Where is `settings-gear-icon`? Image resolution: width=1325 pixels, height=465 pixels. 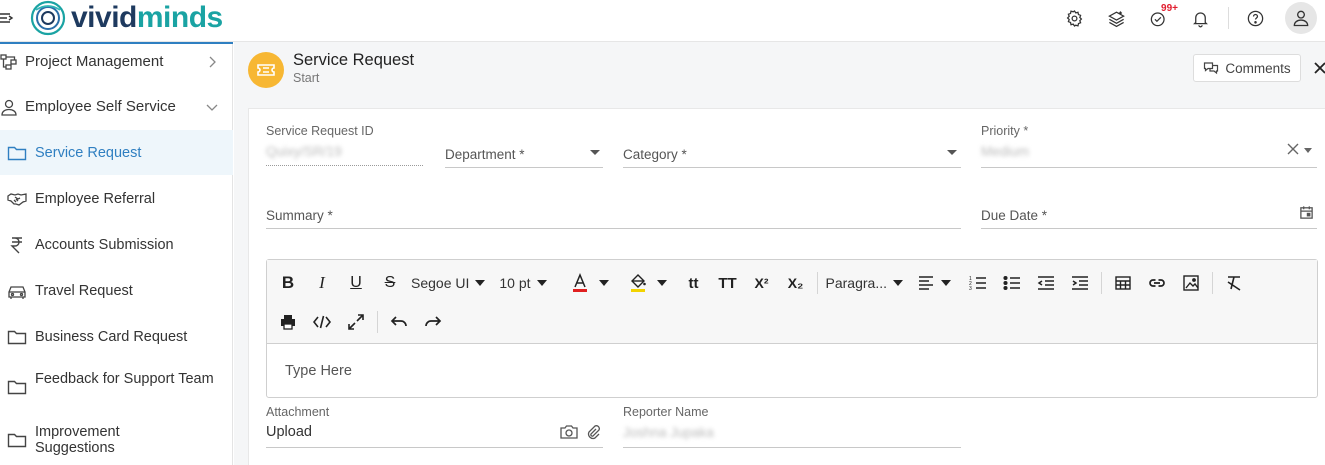
settings-gear-icon is located at coordinates (1074, 18).